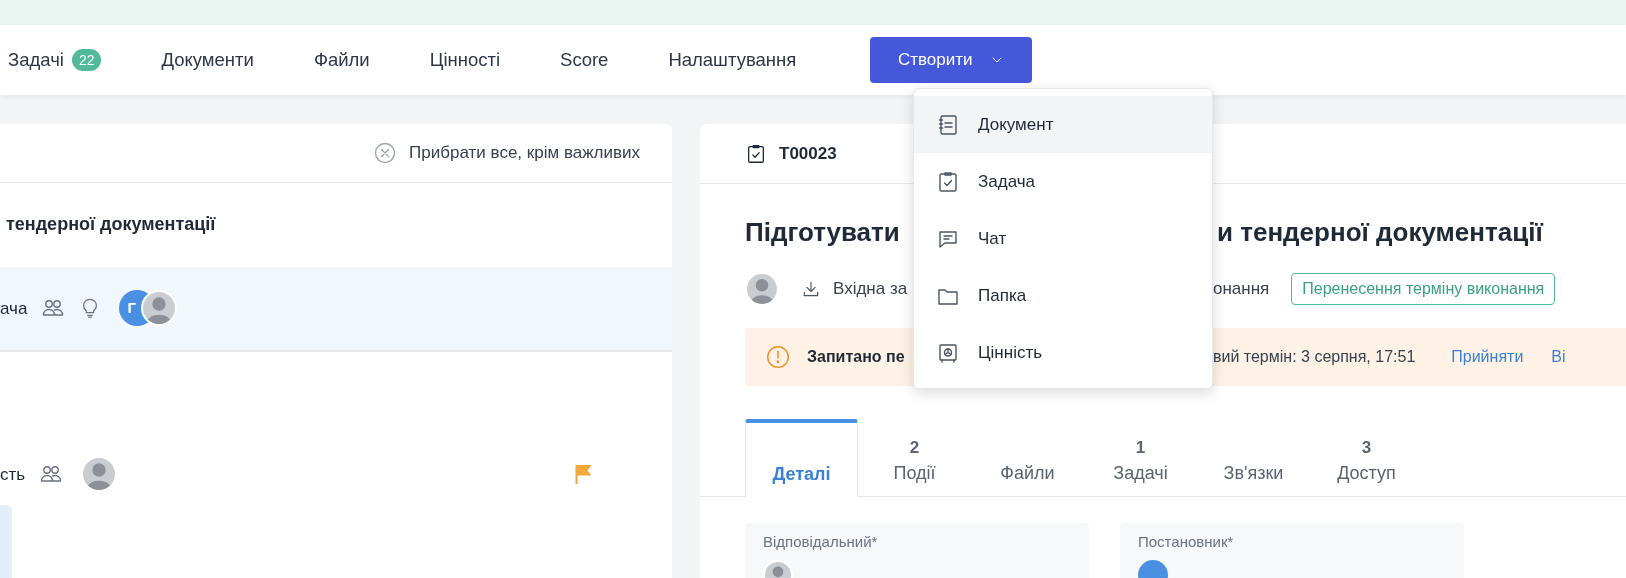 The height and width of the screenshot is (578, 1626). I want to click on tab: Зв'язки, so click(1253, 457).